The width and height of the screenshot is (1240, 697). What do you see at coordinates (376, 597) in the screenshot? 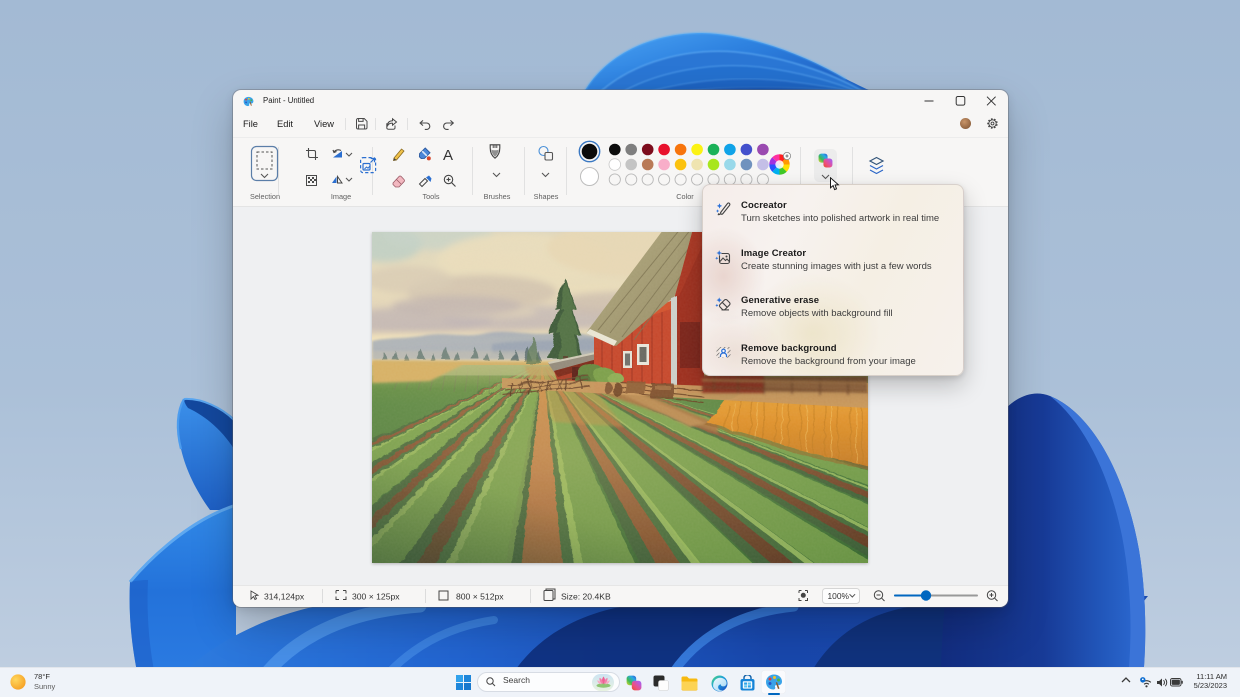
I see `svg-text: 300 × 125px` at bounding box center [376, 597].